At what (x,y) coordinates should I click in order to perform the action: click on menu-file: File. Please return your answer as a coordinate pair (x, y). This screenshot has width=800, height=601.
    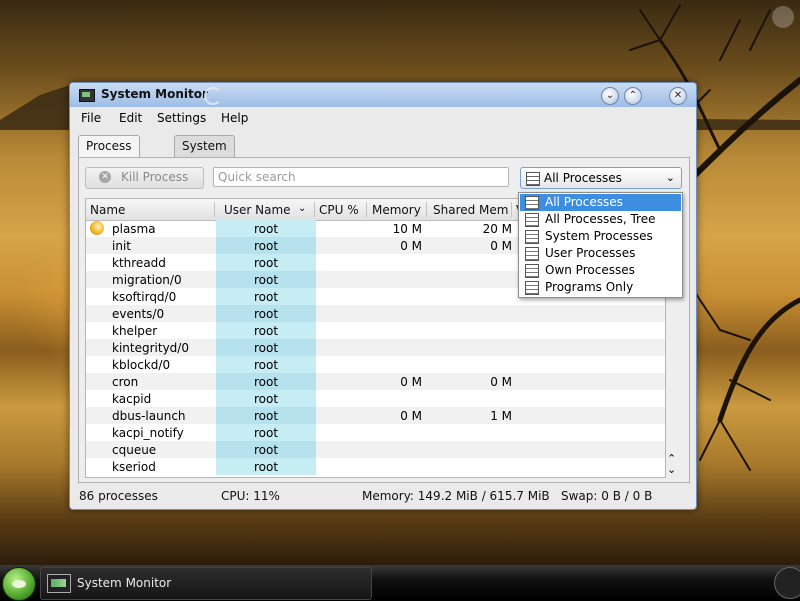
    Looking at the image, I should click on (91, 118).